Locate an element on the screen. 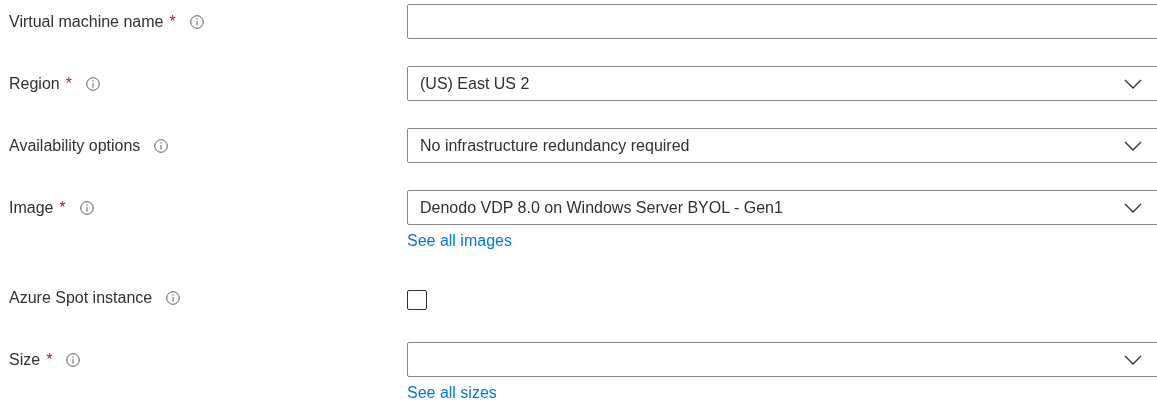  field-label: Virtual machine name is located at coordinates (86, 21).